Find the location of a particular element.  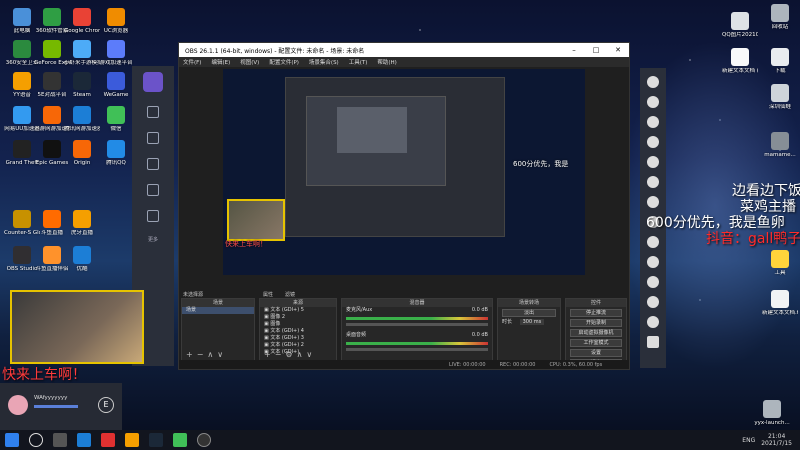

task-view-icon is located at coordinates (60, 440).